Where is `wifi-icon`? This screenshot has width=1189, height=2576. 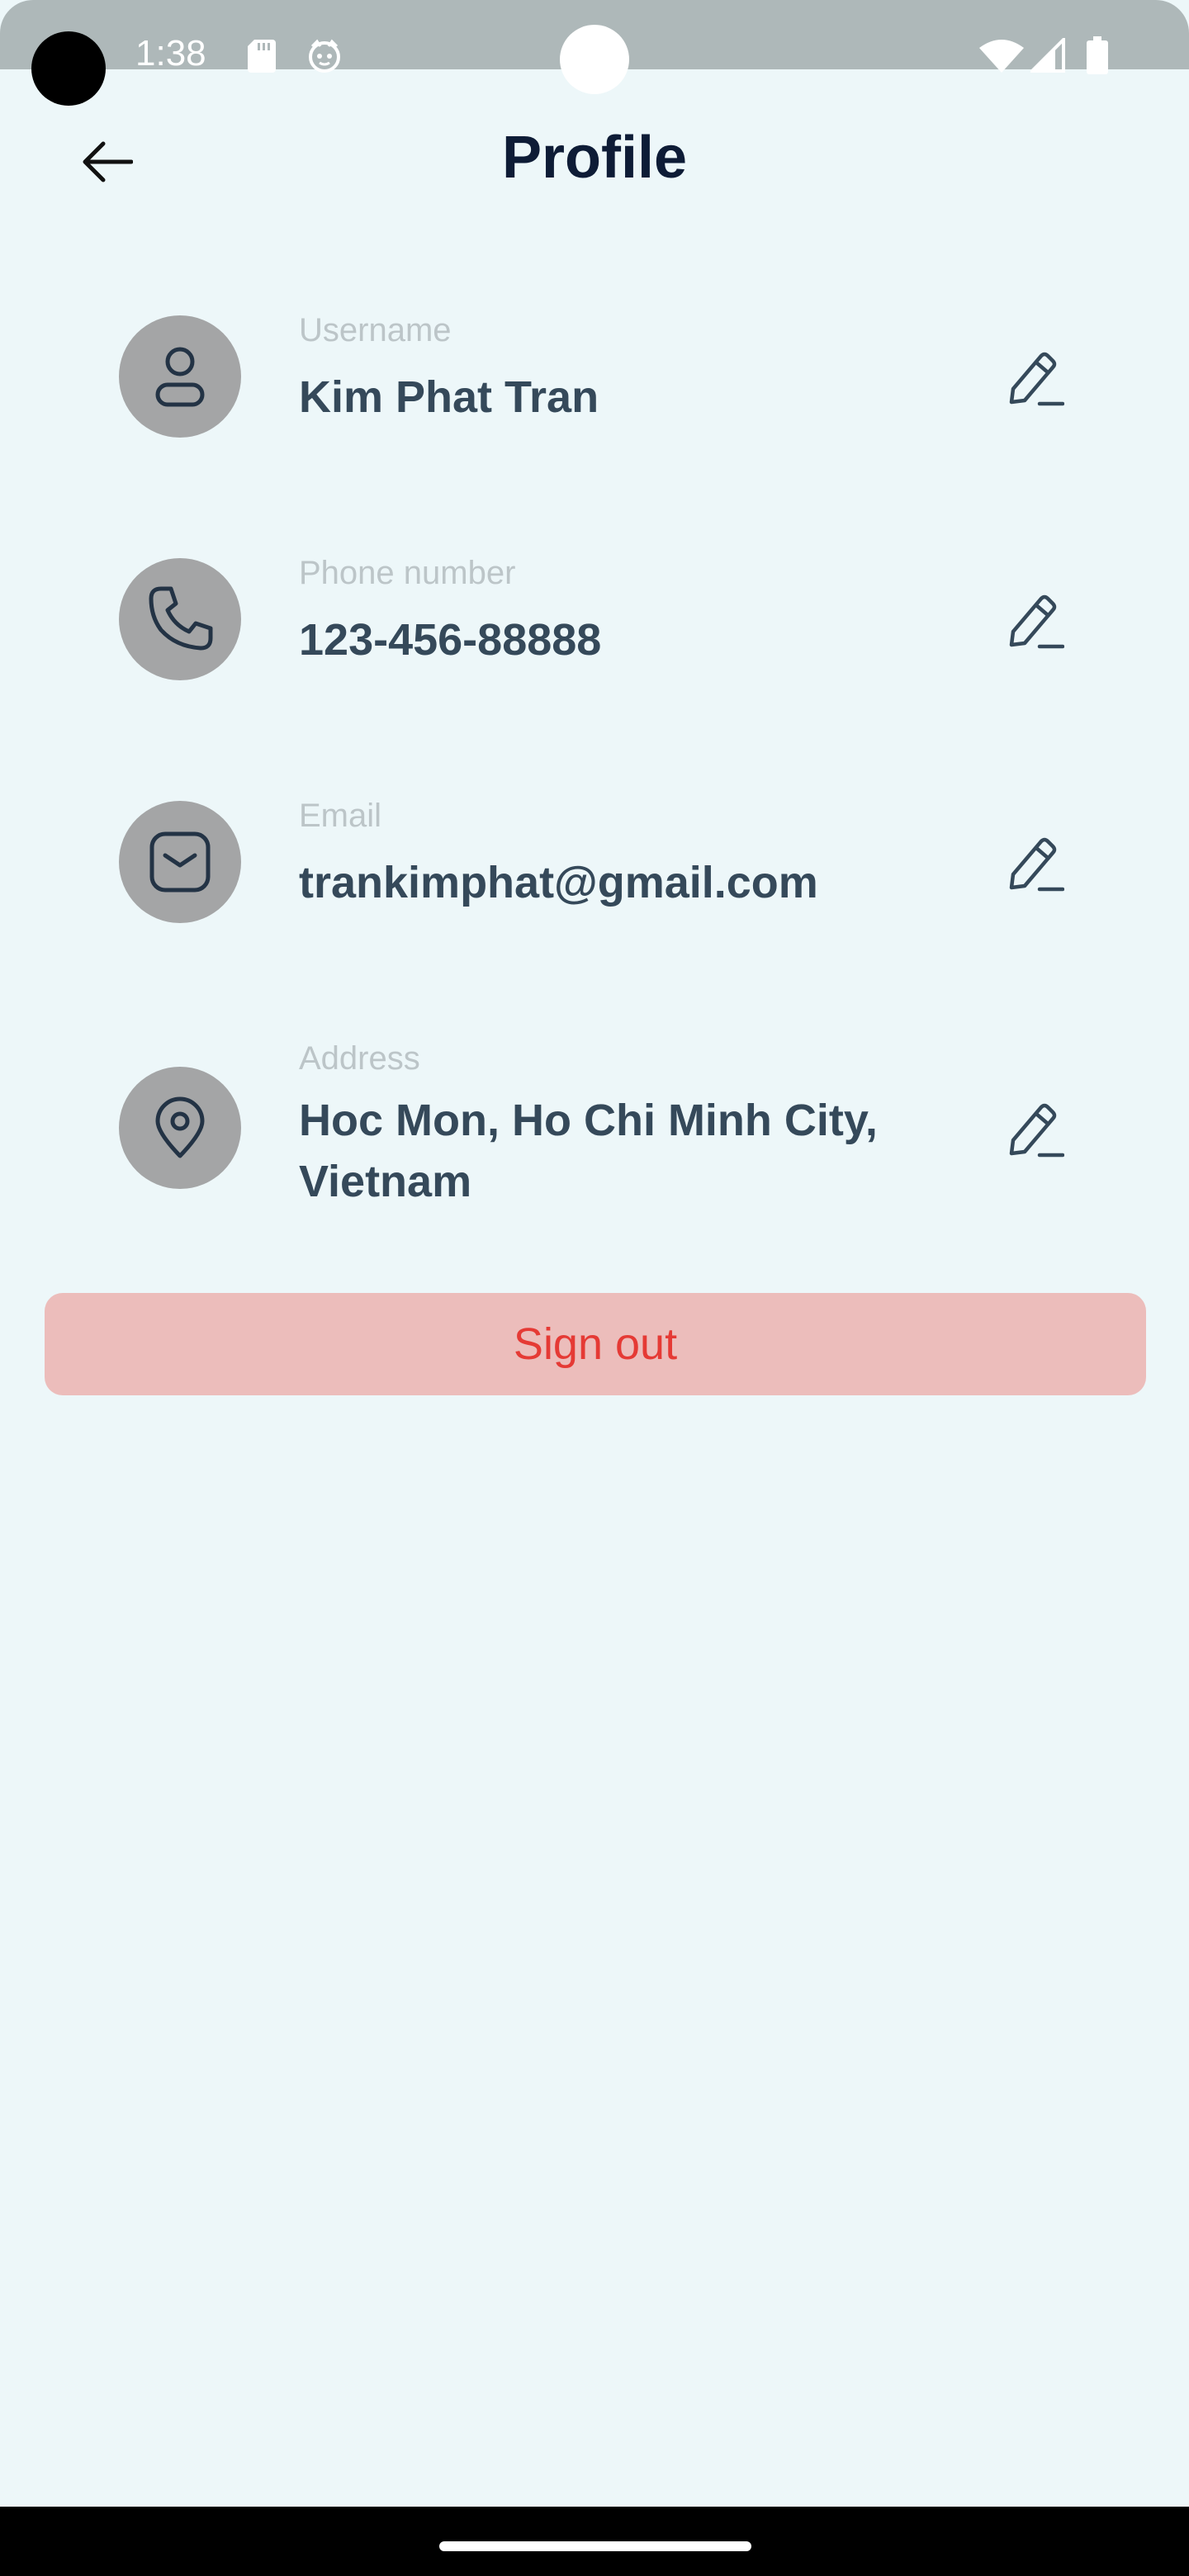
wifi-icon is located at coordinates (1001, 56).